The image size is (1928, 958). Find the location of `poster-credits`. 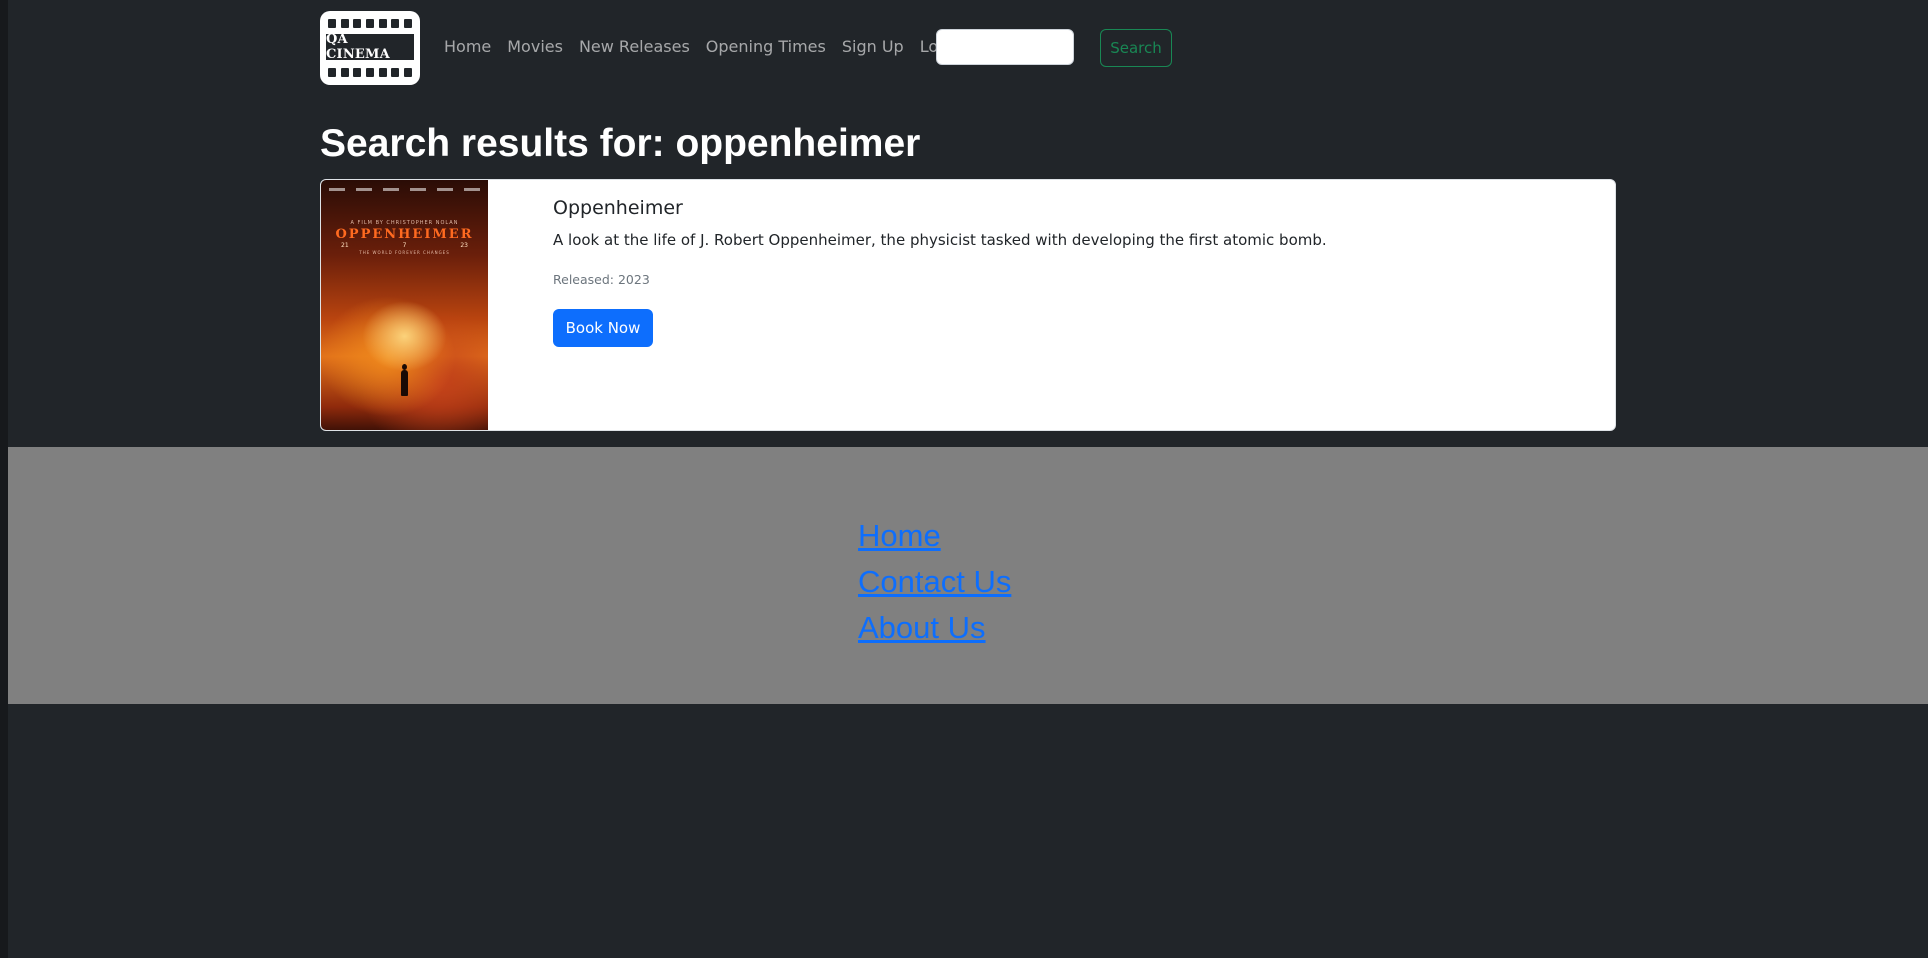

poster-credits is located at coordinates (404, 191).